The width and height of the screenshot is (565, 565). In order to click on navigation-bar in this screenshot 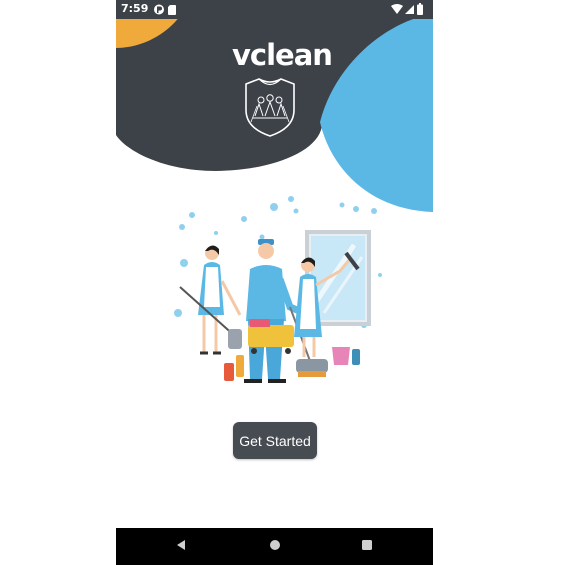, I will do `click(274, 546)`.